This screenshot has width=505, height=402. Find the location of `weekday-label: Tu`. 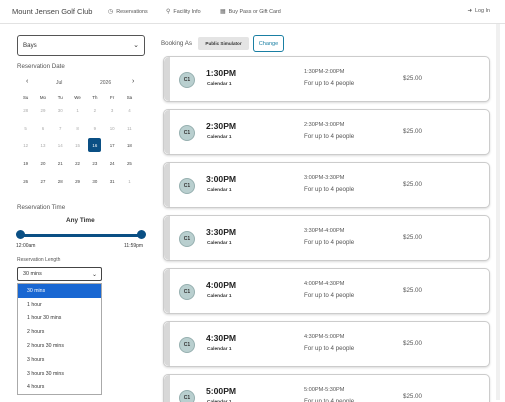

weekday-label: Tu is located at coordinates (60, 97).